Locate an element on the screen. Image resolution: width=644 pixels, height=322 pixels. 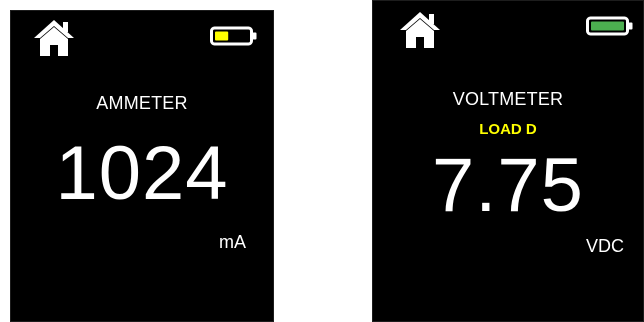
battery-full-icon is located at coordinates (609, 26).